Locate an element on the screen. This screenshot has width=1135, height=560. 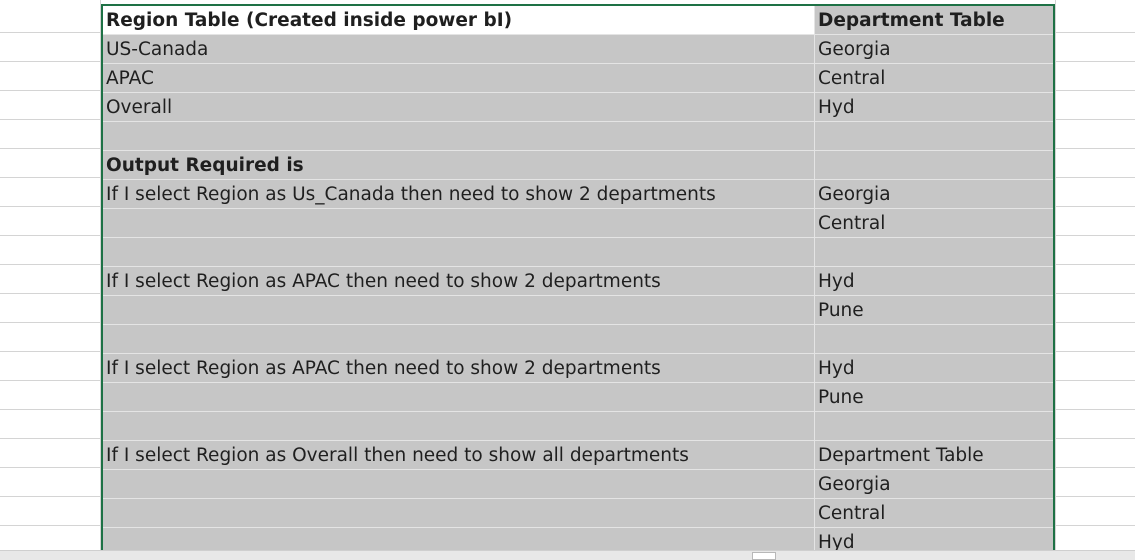
table-row: APAC Central is located at coordinates (578, 78).